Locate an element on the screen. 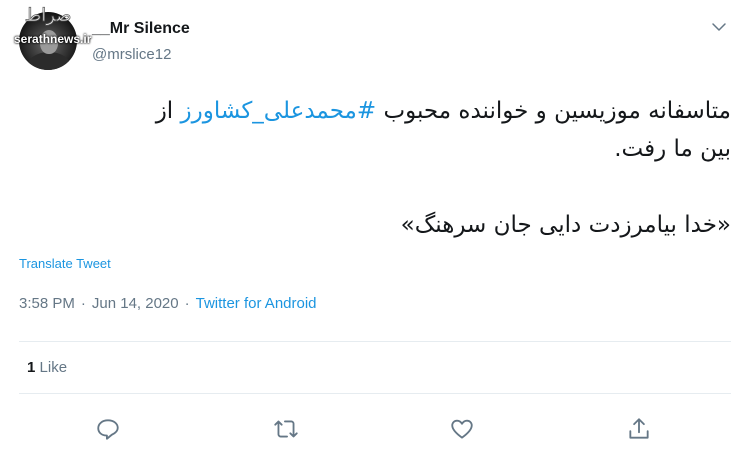 This screenshot has width=748, height=459. author-name-text: Mr Silence is located at coordinates (149, 28).